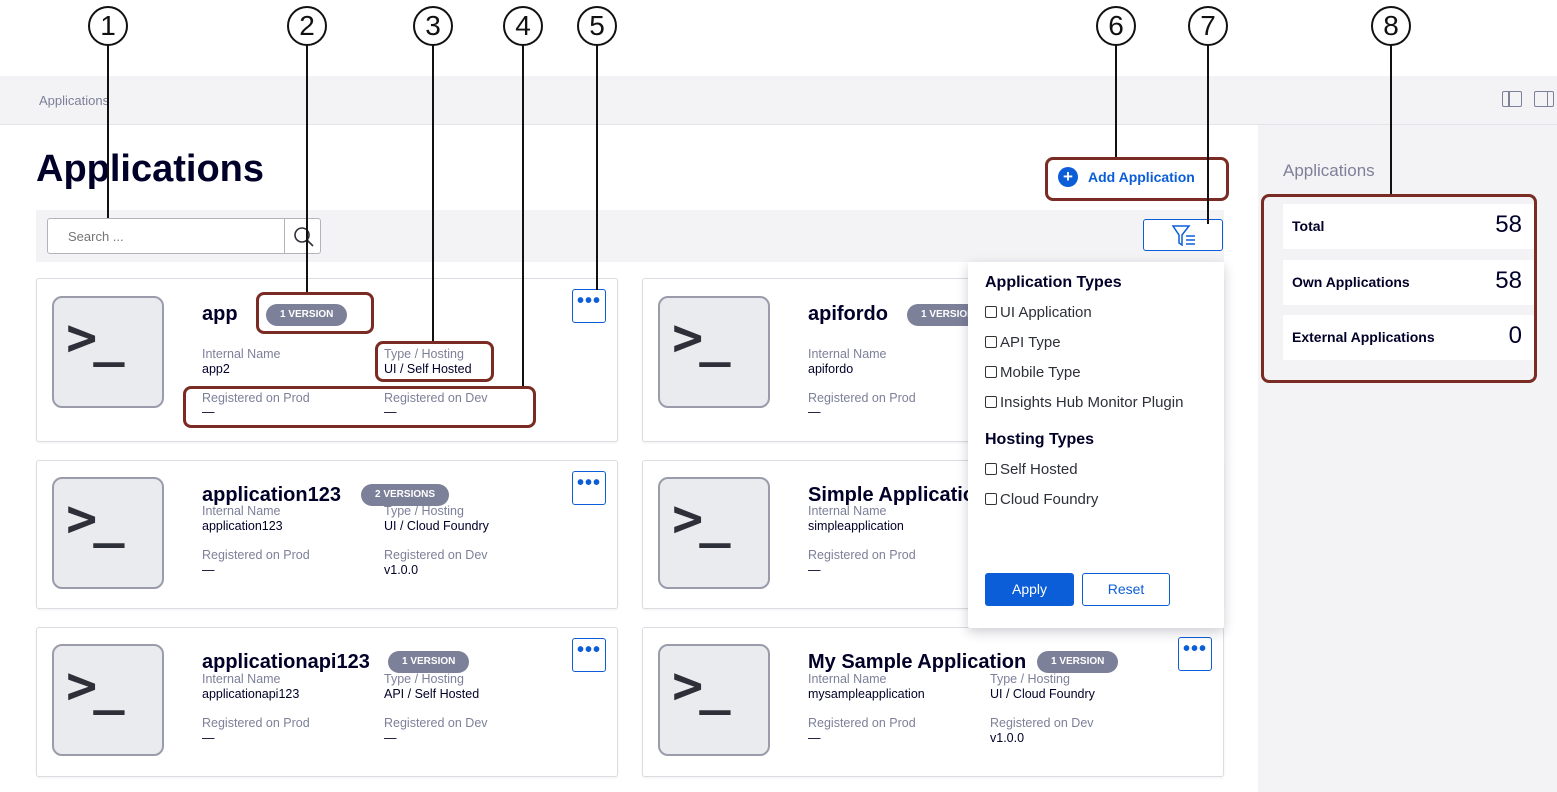  I want to click on breadcrumb: Applications, so click(74, 100).